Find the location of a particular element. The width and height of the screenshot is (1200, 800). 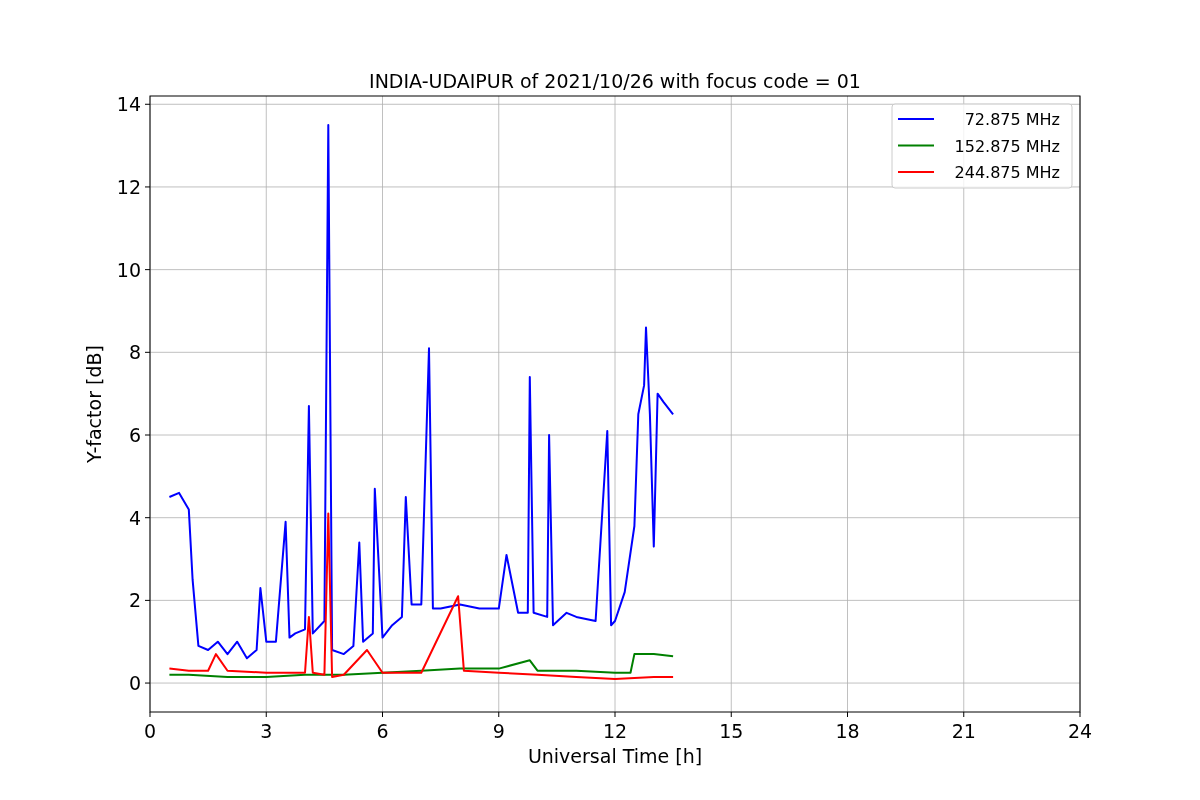

x-tick-label: 21 is located at coordinates (963, 731).